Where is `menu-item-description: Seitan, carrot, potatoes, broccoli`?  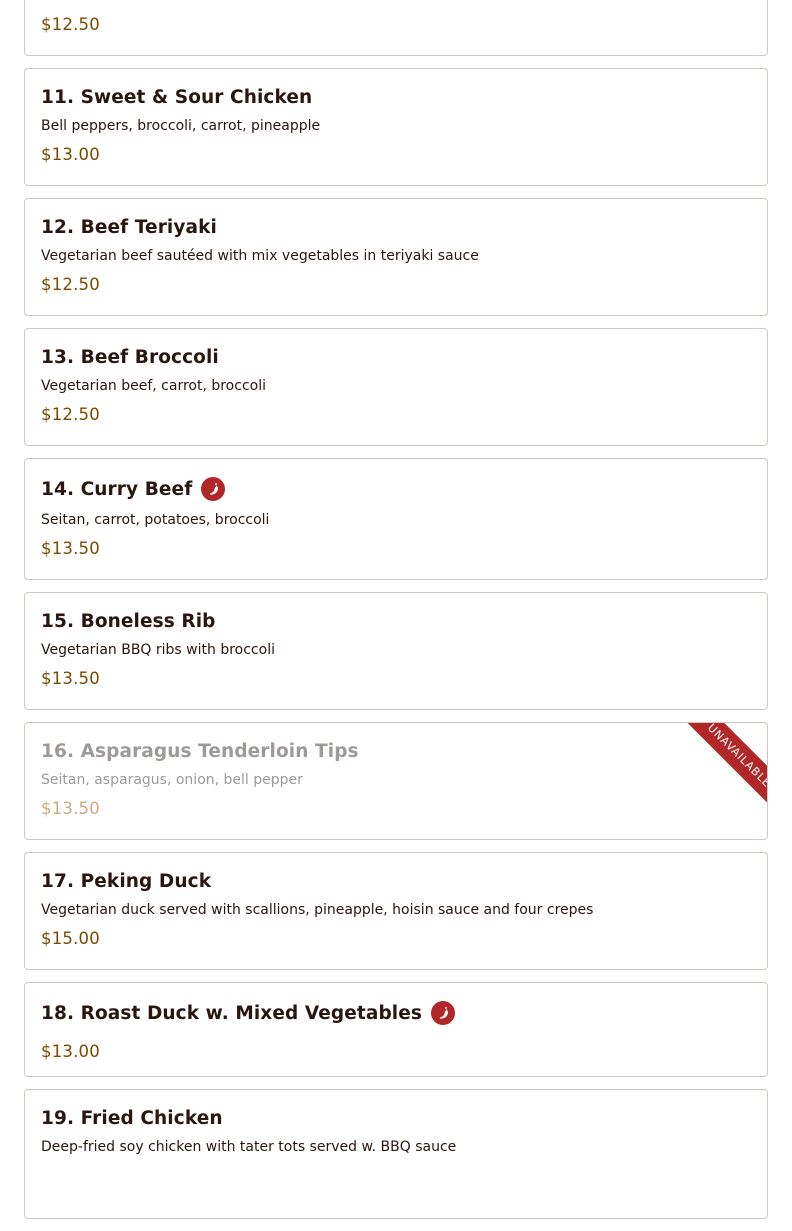
menu-item-description: Seitan, carrot, potatoes, broccoli is located at coordinates (155, 520).